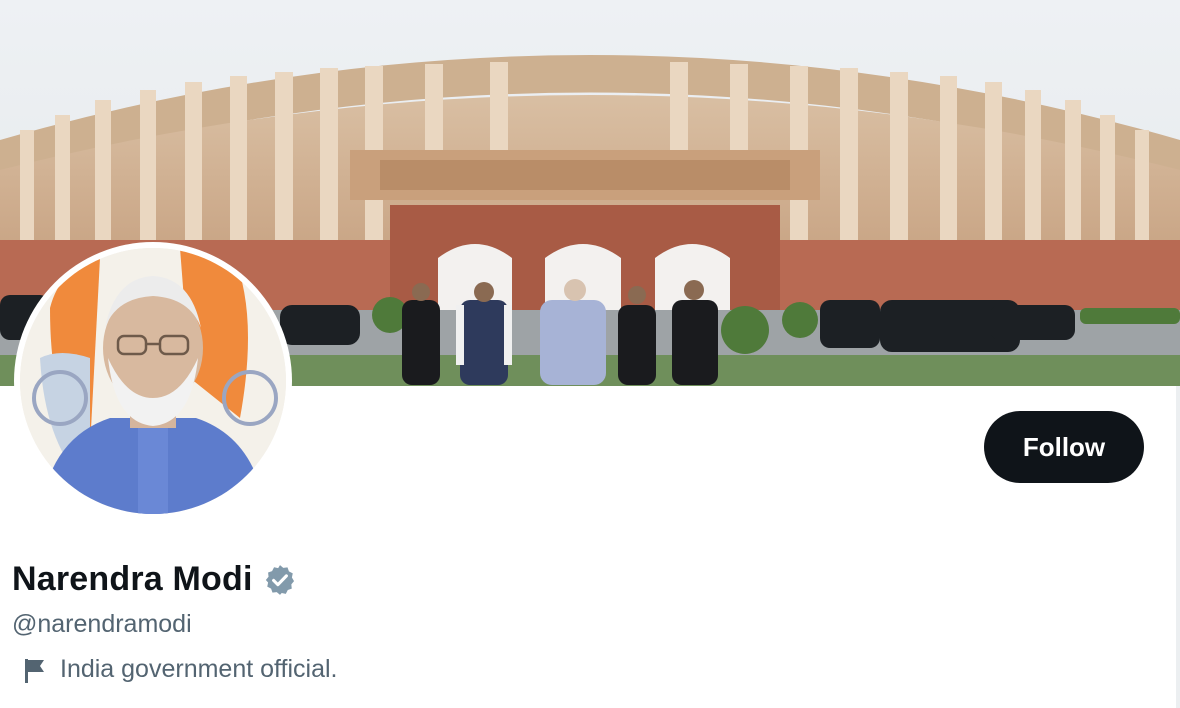 The height and width of the screenshot is (708, 1180). What do you see at coordinates (132, 579) in the screenshot?
I see `display-name: Narendra Modi` at bounding box center [132, 579].